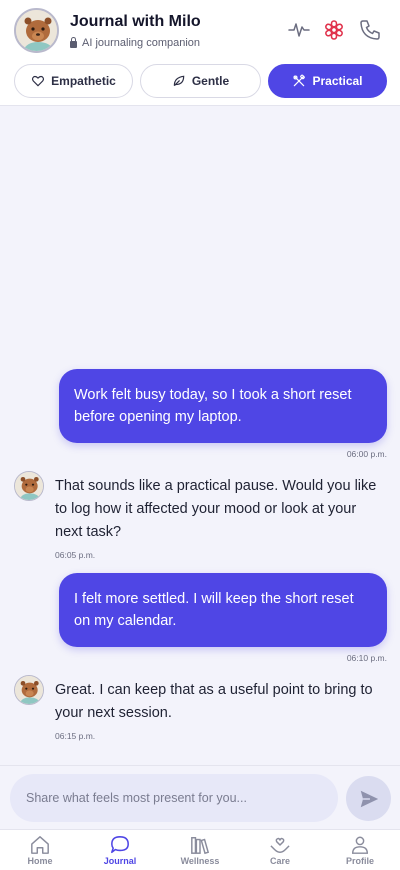  I want to click on mode-gentle-button: Gentle, so click(200, 81).